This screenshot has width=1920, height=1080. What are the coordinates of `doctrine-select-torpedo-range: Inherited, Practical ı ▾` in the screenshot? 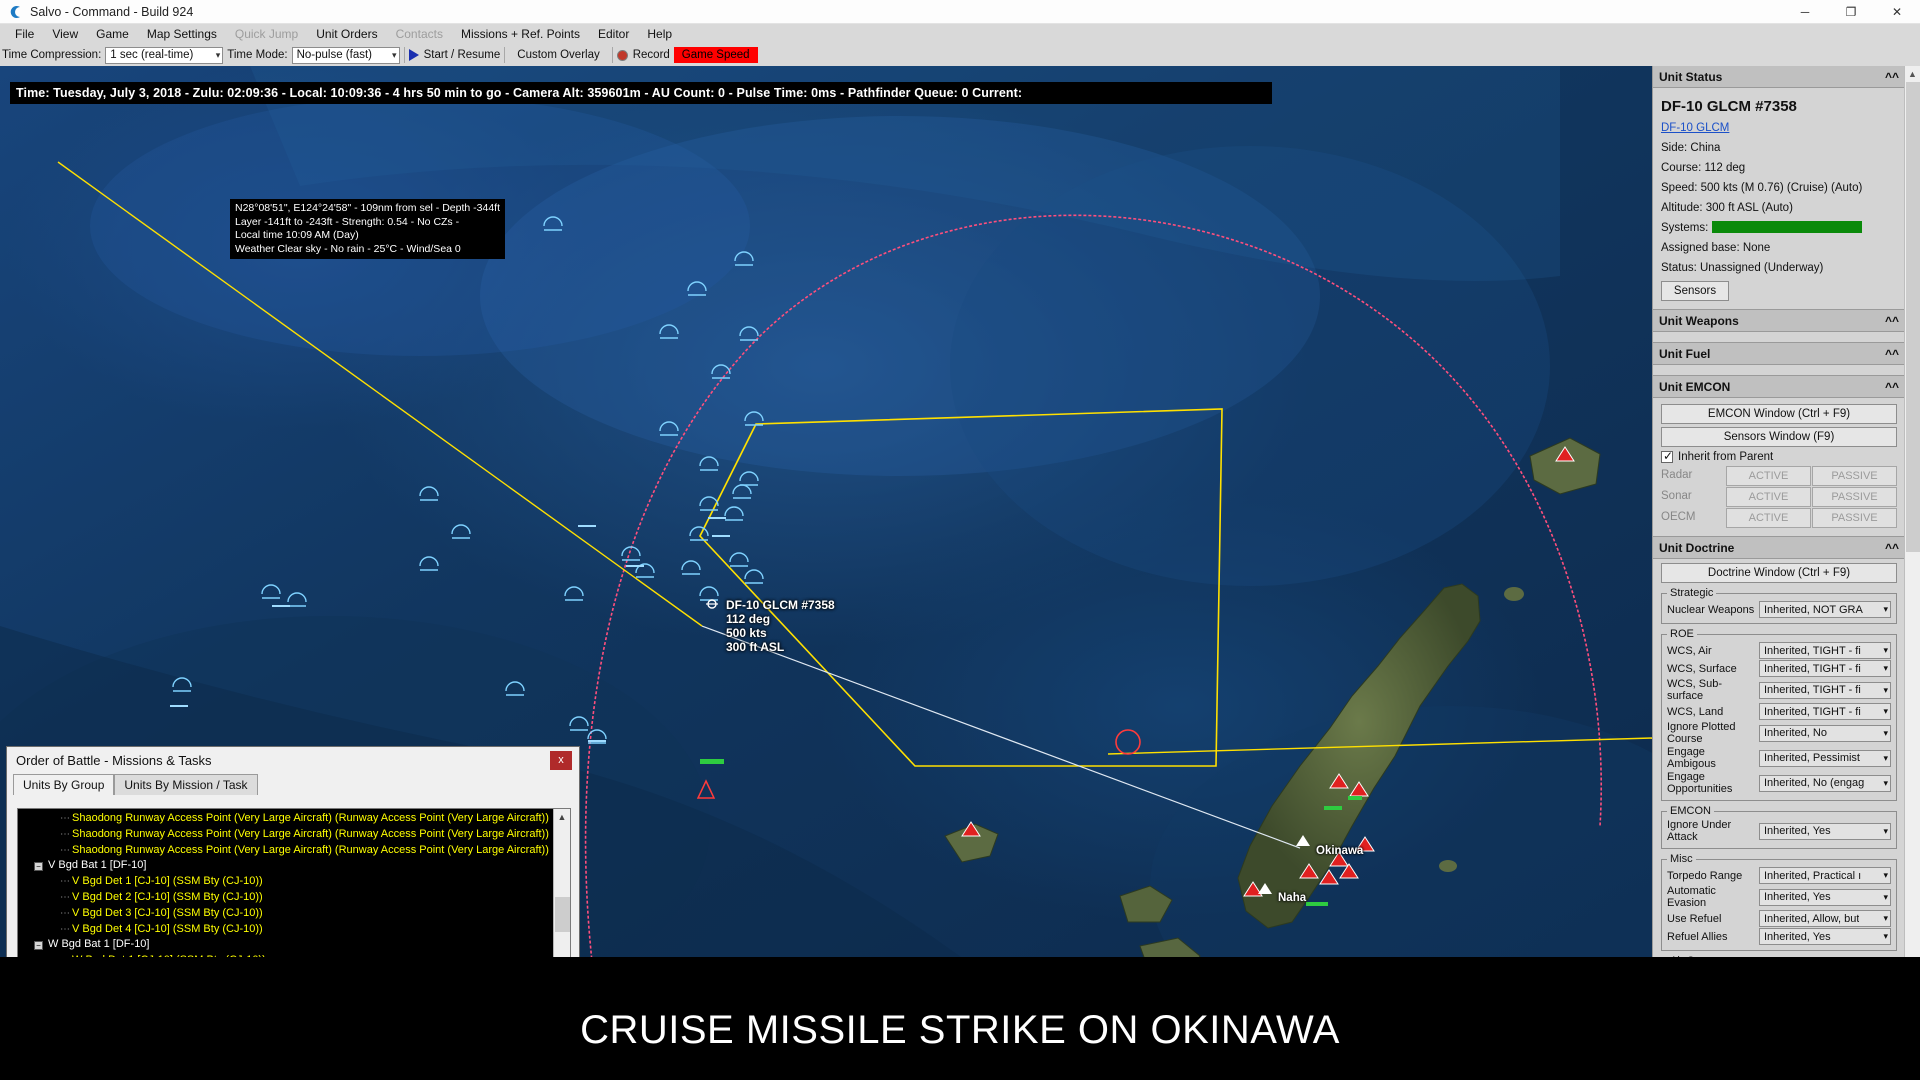 It's located at (1825, 875).